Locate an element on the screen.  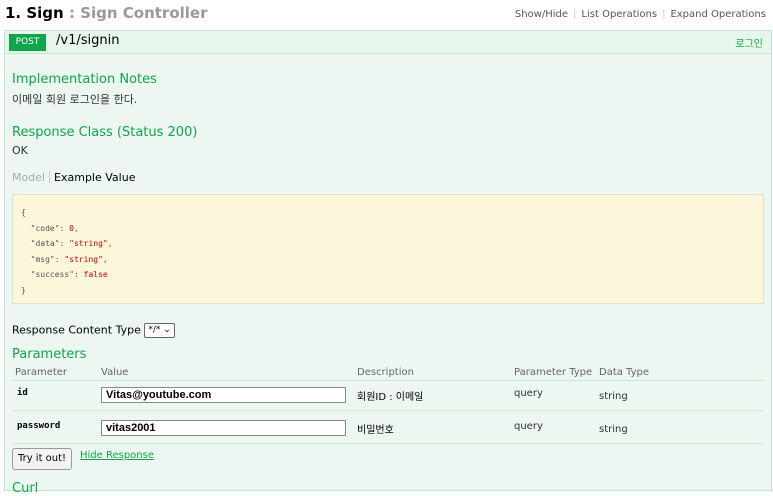
response-class-value: OK is located at coordinates (20, 150).